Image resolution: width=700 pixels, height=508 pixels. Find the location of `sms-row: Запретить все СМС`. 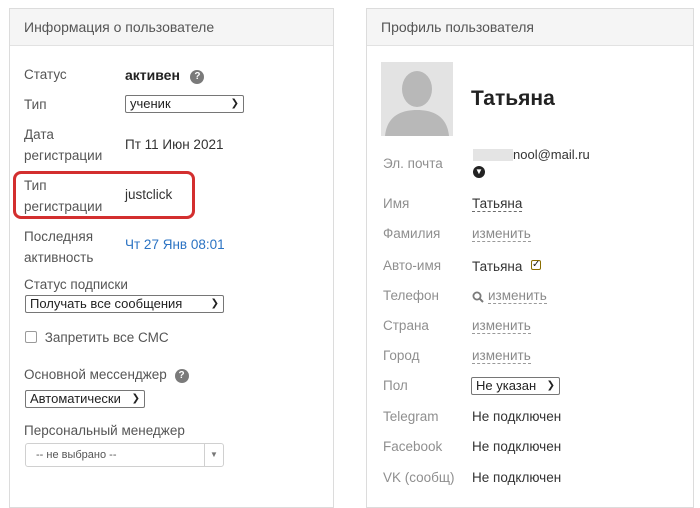

sms-row: Запретить все СМС is located at coordinates (97, 338).